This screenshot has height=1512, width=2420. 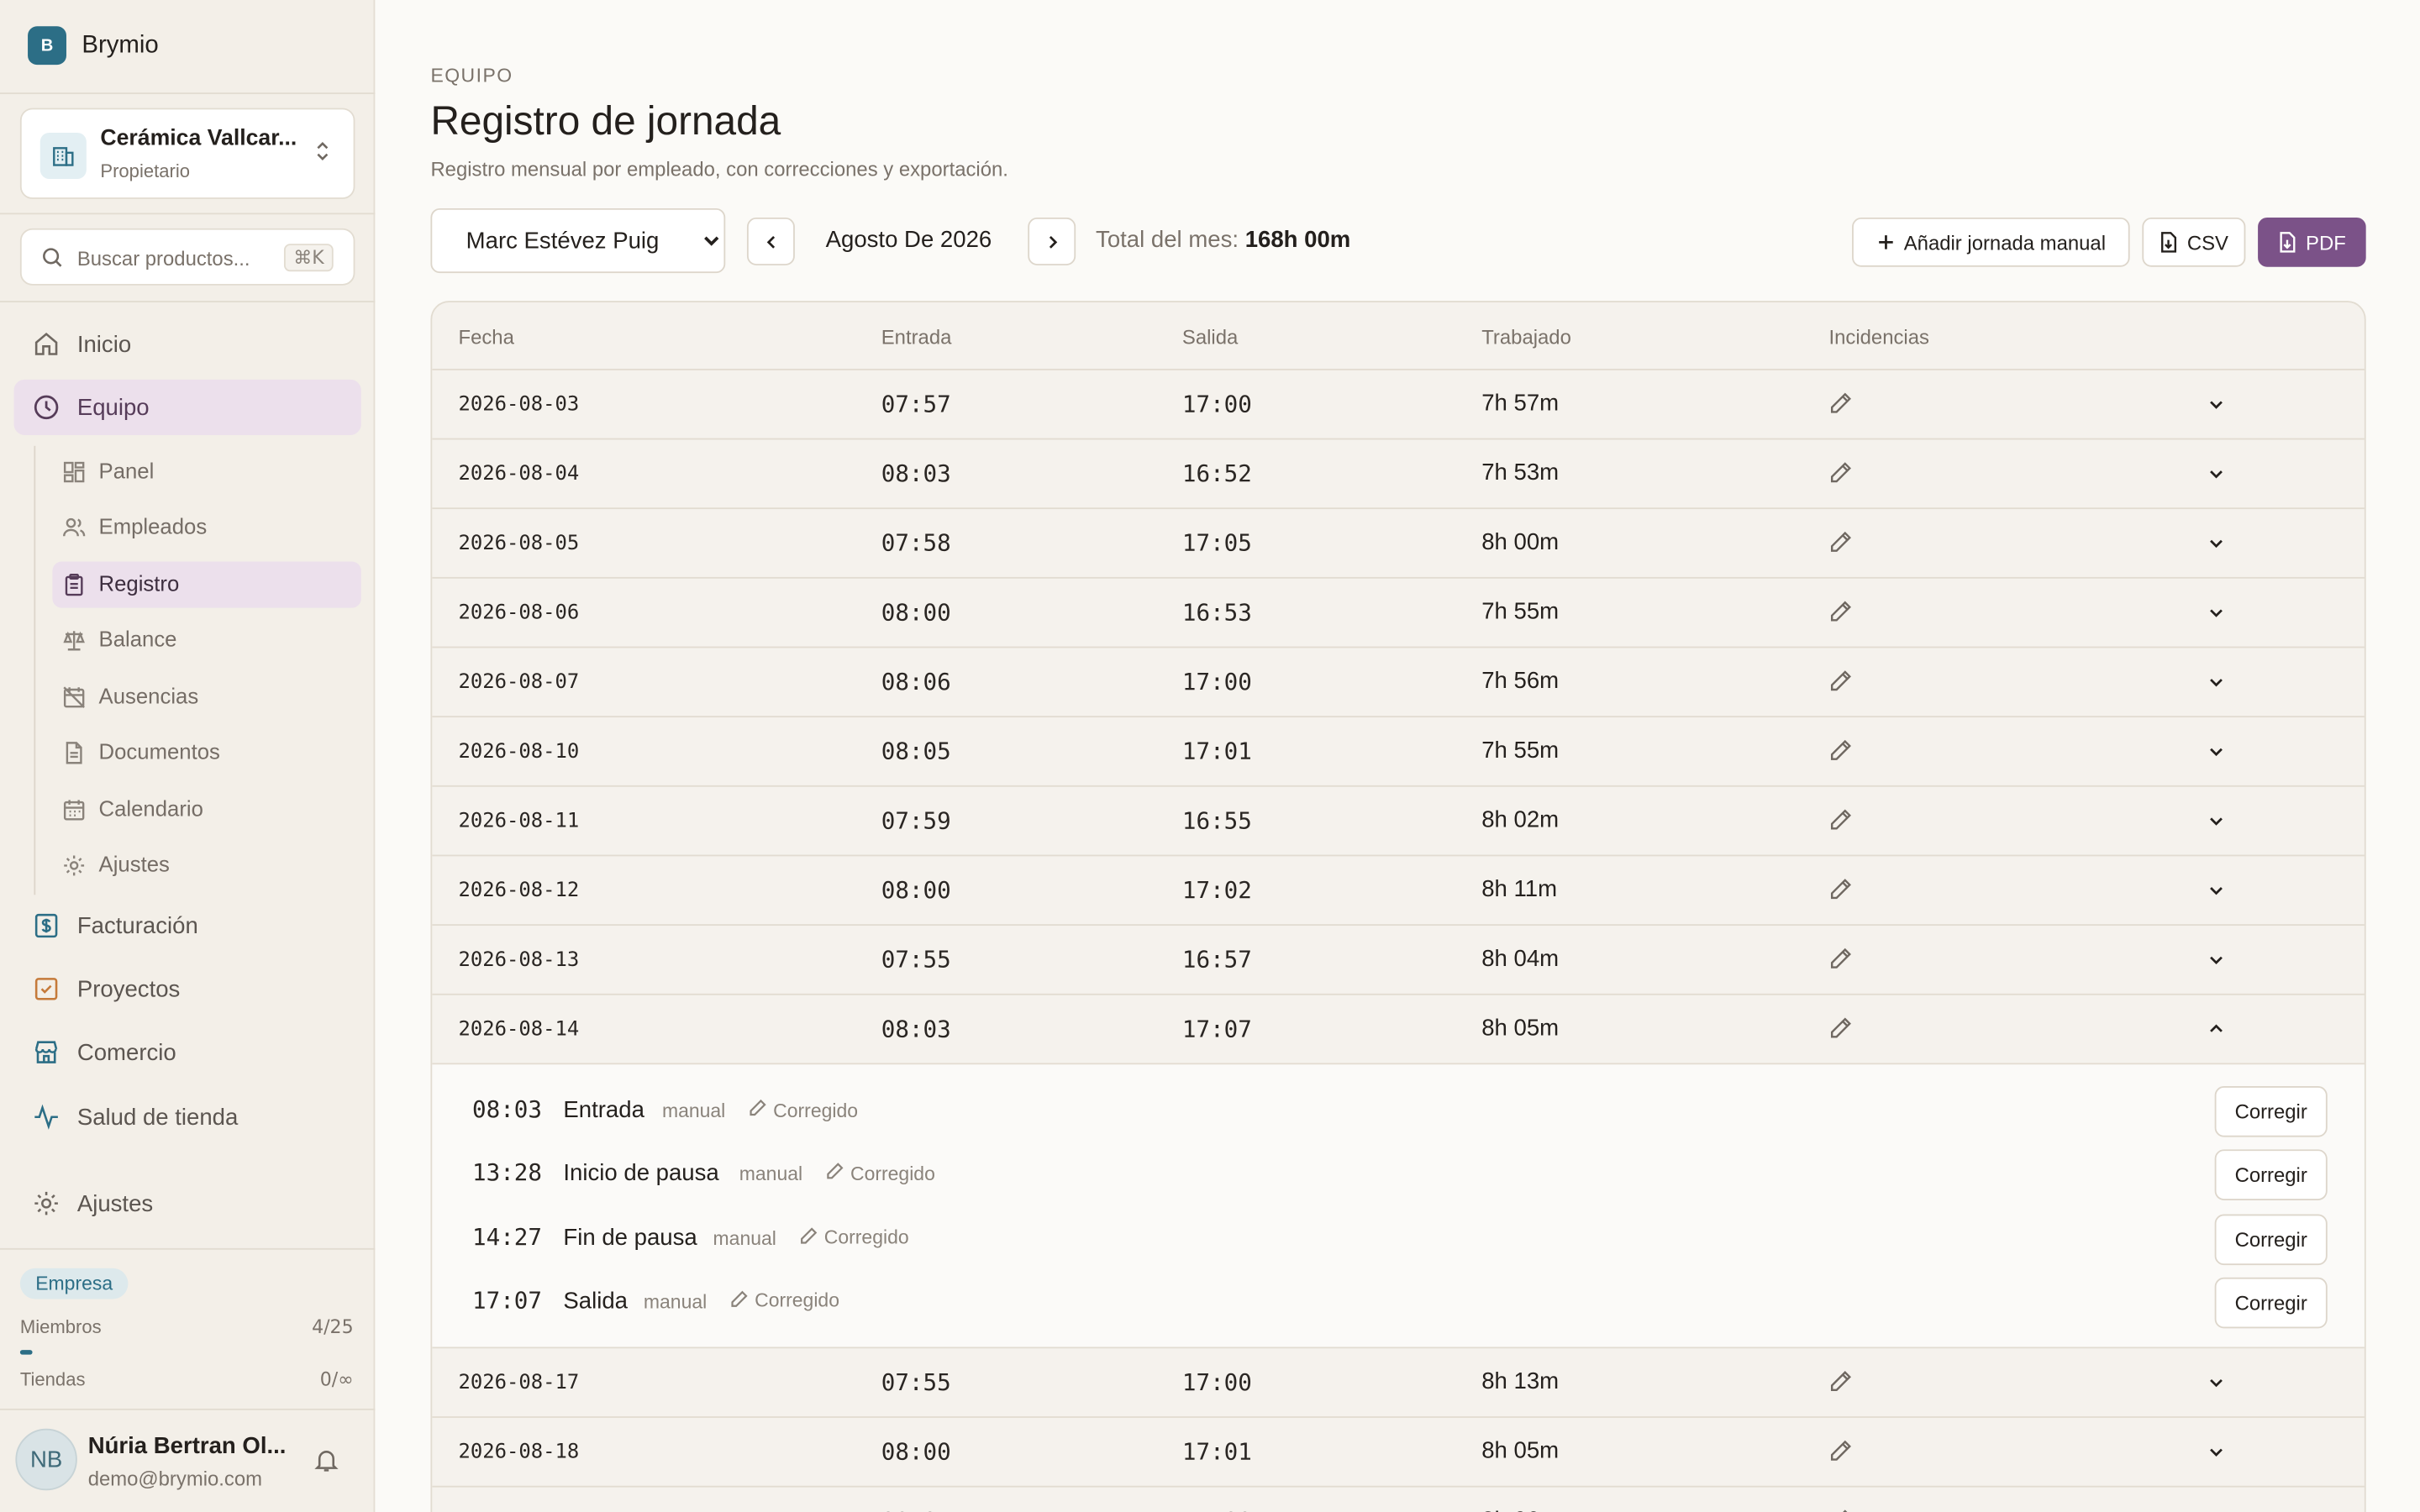 I want to click on add-manual-entry-button: Añadir jornada manual, so click(x=1991, y=242).